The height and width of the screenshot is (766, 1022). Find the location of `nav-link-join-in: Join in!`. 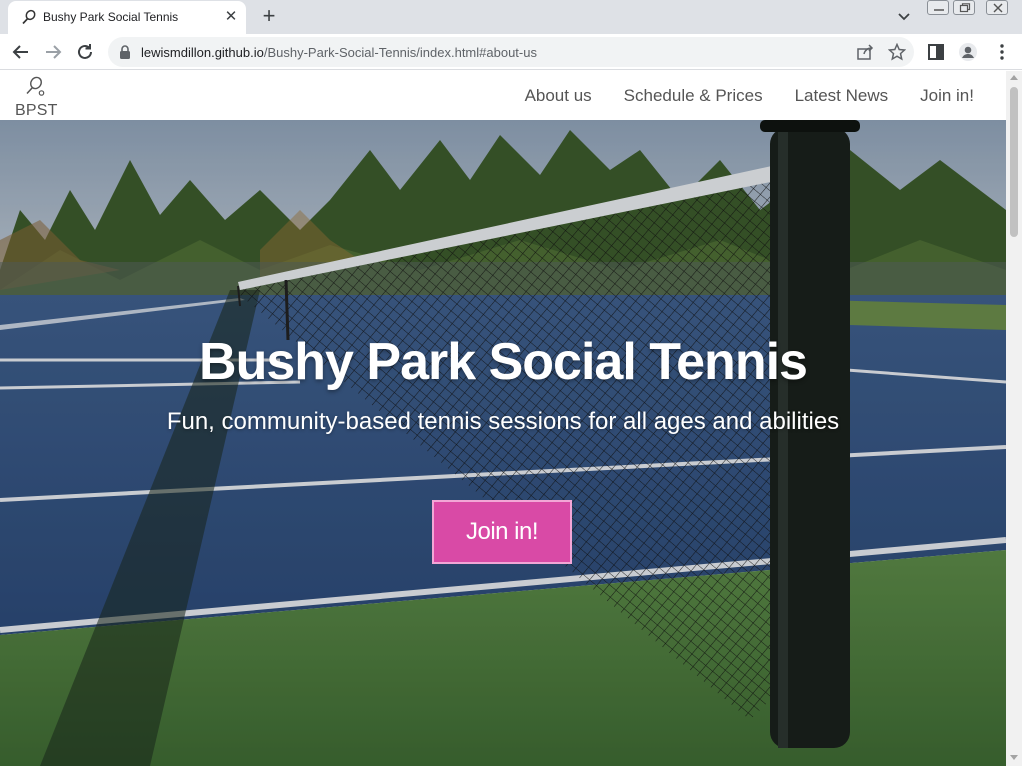

nav-link-join-in: Join in! is located at coordinates (947, 96).